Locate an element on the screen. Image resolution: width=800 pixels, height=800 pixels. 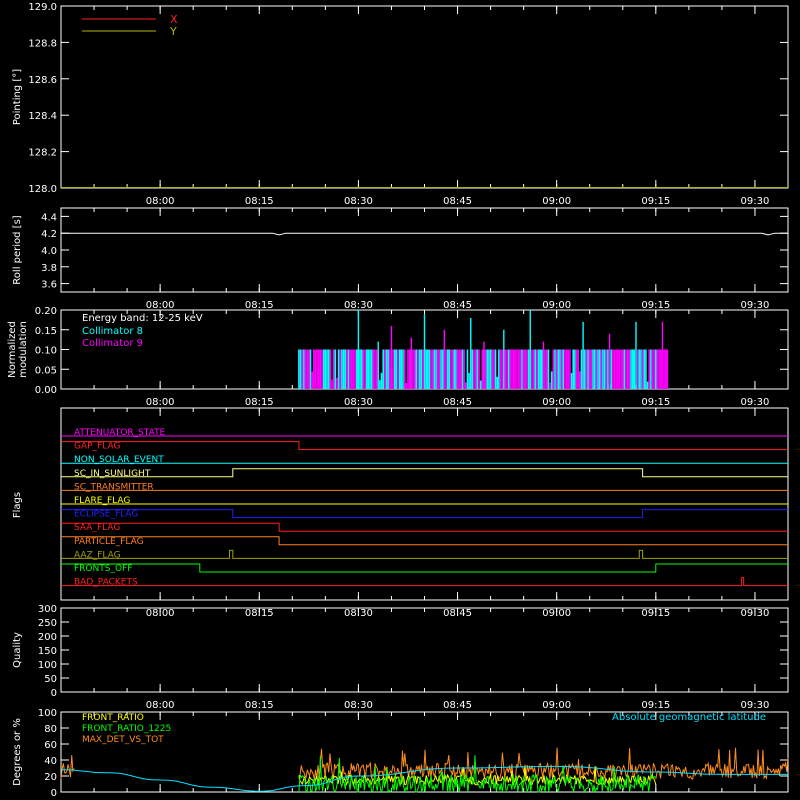
flag-line-particle-flag is located at coordinates (424, 541).